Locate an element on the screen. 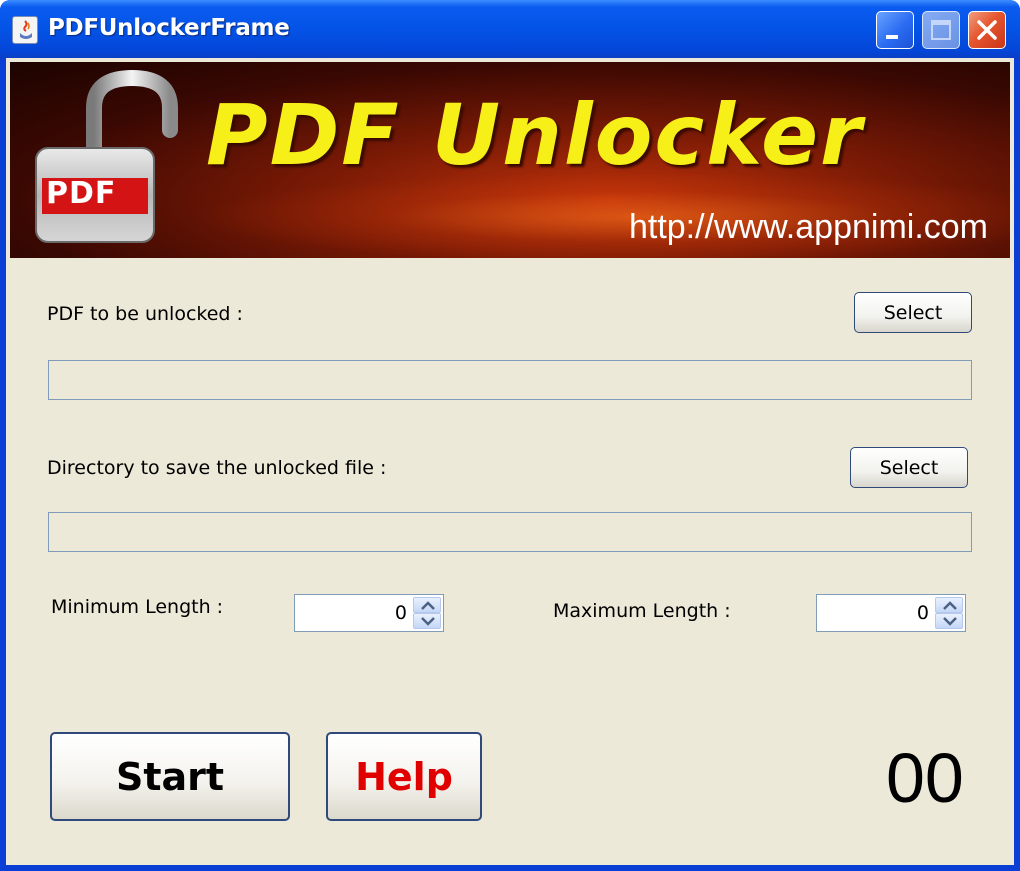  minimum-length-down-button is located at coordinates (427, 621).